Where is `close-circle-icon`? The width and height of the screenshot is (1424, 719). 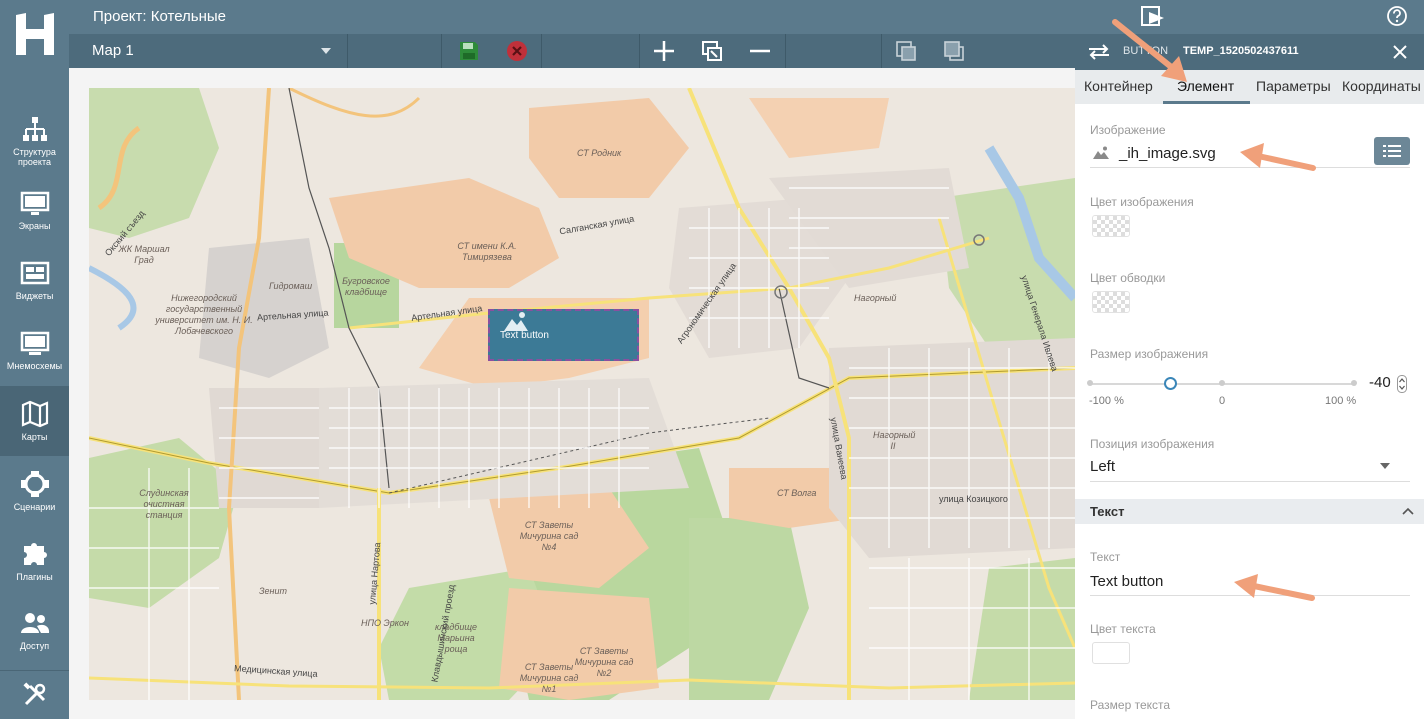 close-circle-icon is located at coordinates (517, 51).